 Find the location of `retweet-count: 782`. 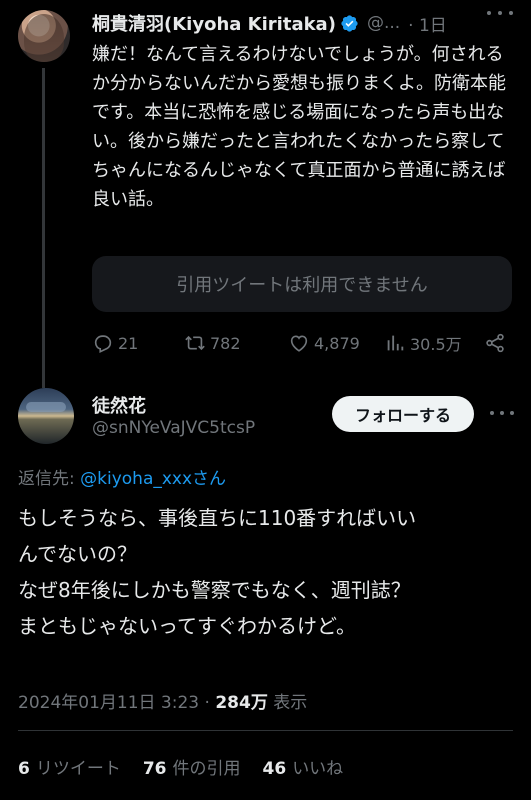

retweet-count: 782 is located at coordinates (225, 343).